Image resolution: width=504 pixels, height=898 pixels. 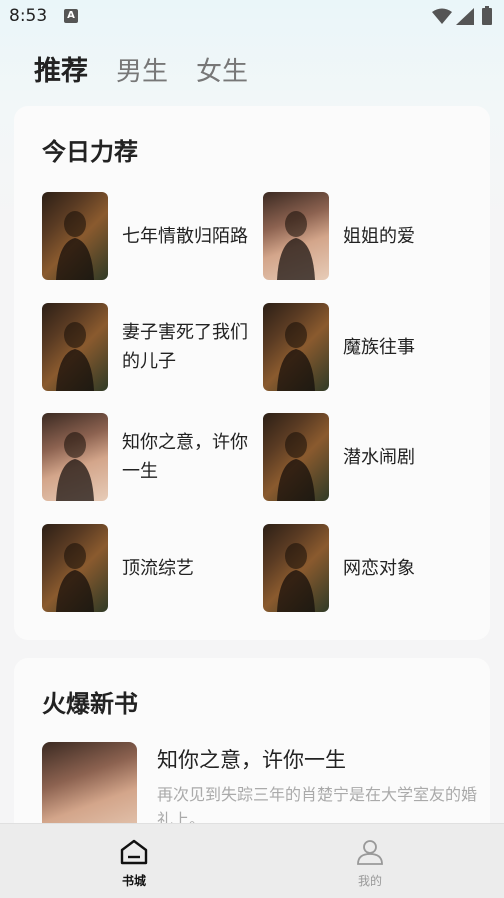 What do you see at coordinates (379, 568) in the screenshot?
I see `book-title: 网恋对象` at bounding box center [379, 568].